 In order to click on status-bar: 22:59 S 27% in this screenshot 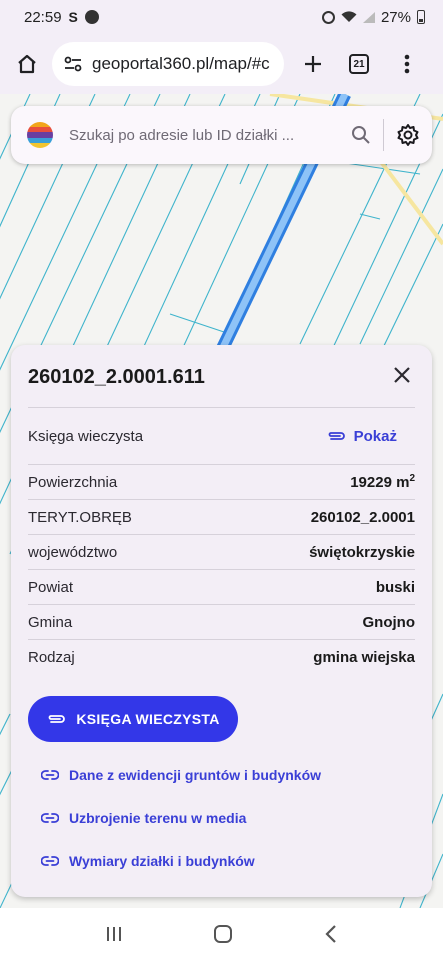, I will do `click(221, 17)`.